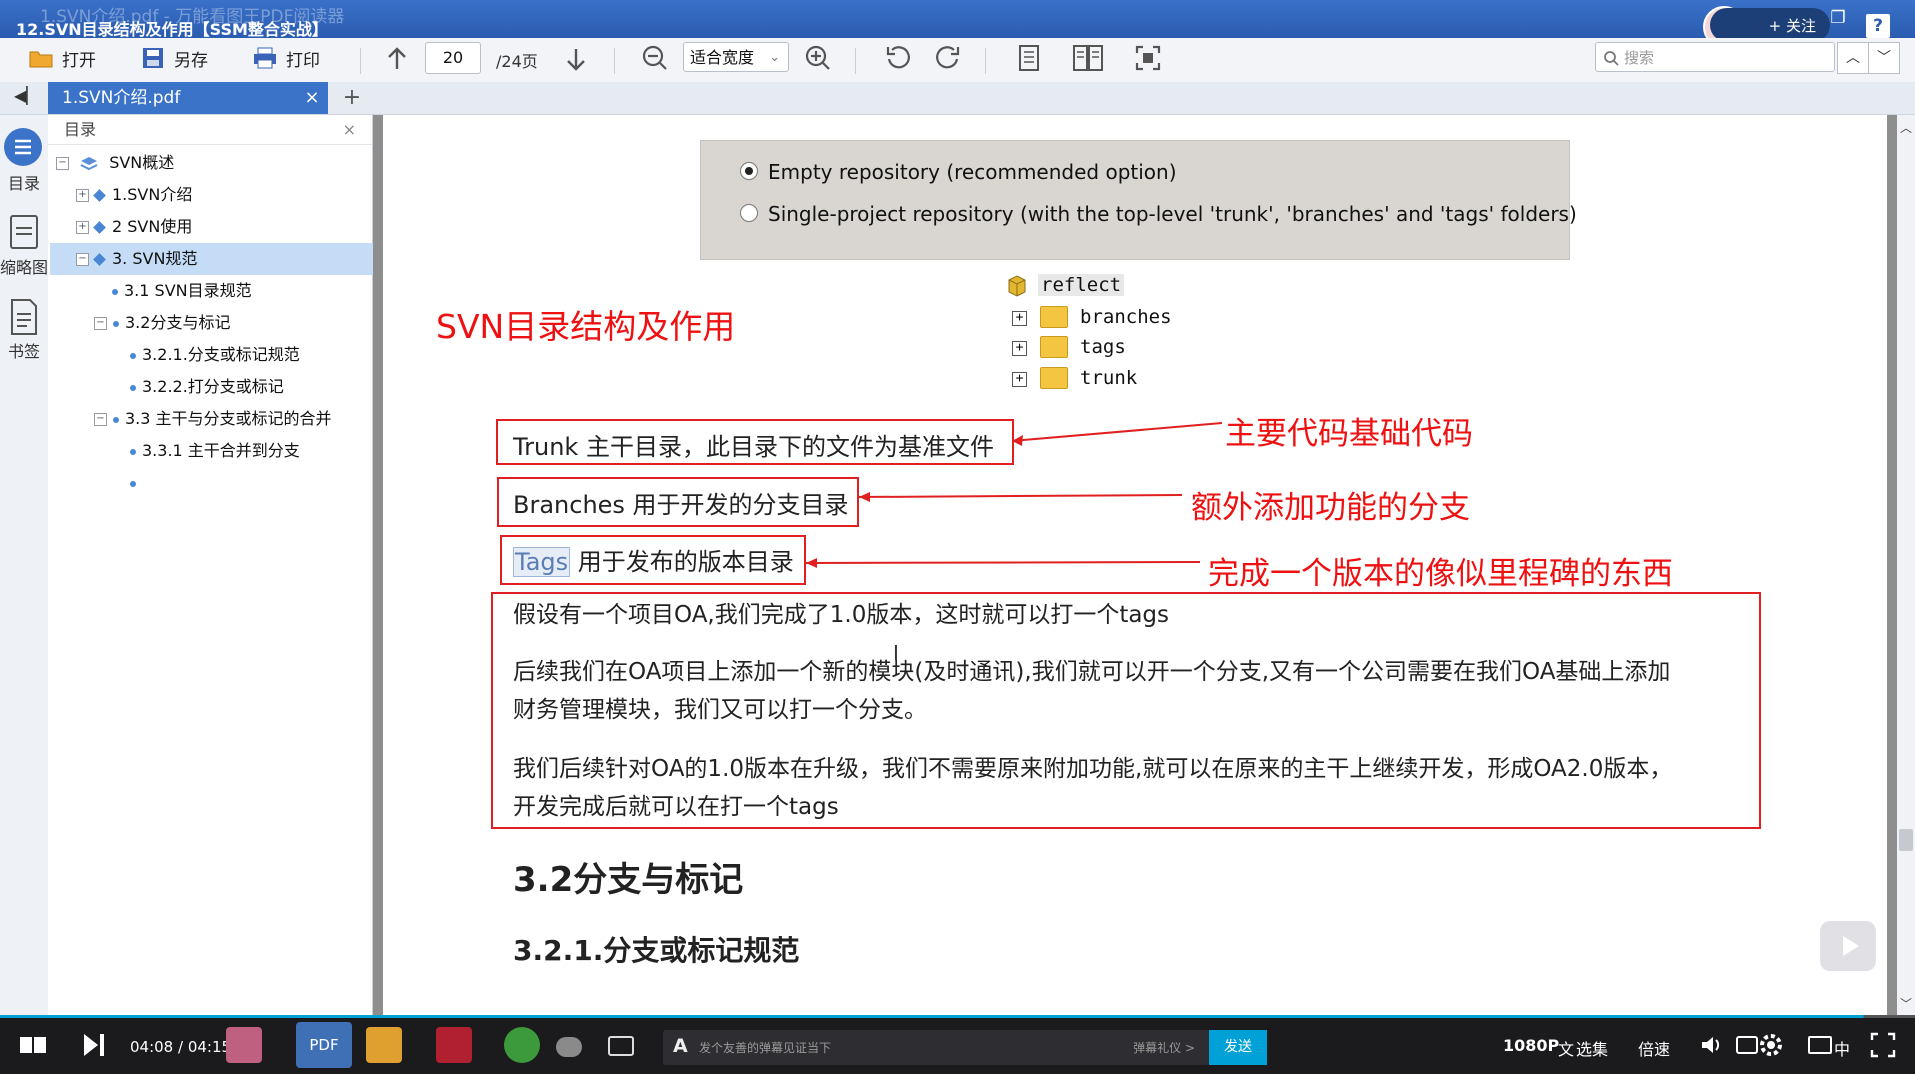 This screenshot has height=1074, width=1915. What do you see at coordinates (96, 1045) in the screenshot?
I see `next-icon` at bounding box center [96, 1045].